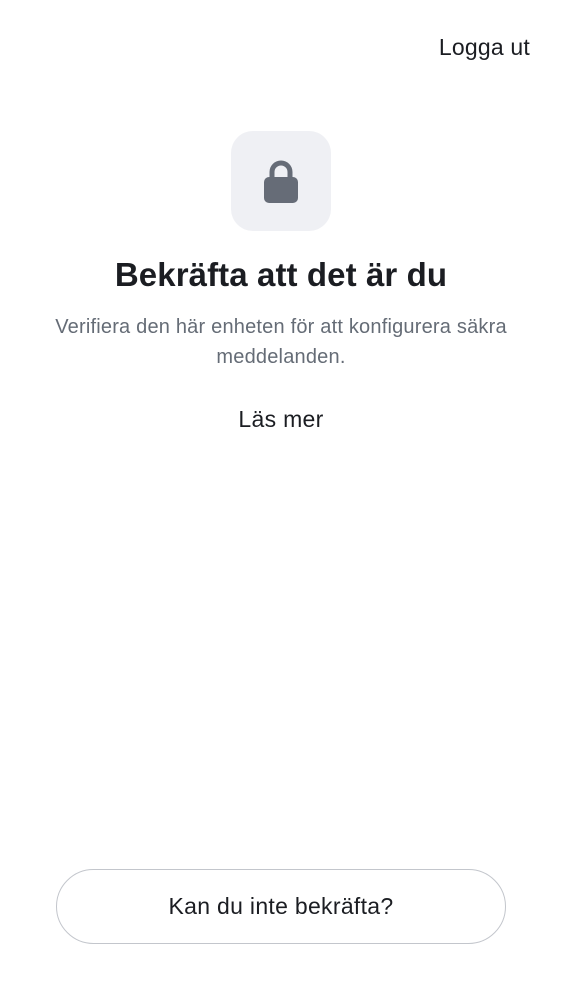 The image size is (562, 1000). I want to click on learn-more-link: Läs mer, so click(281, 419).